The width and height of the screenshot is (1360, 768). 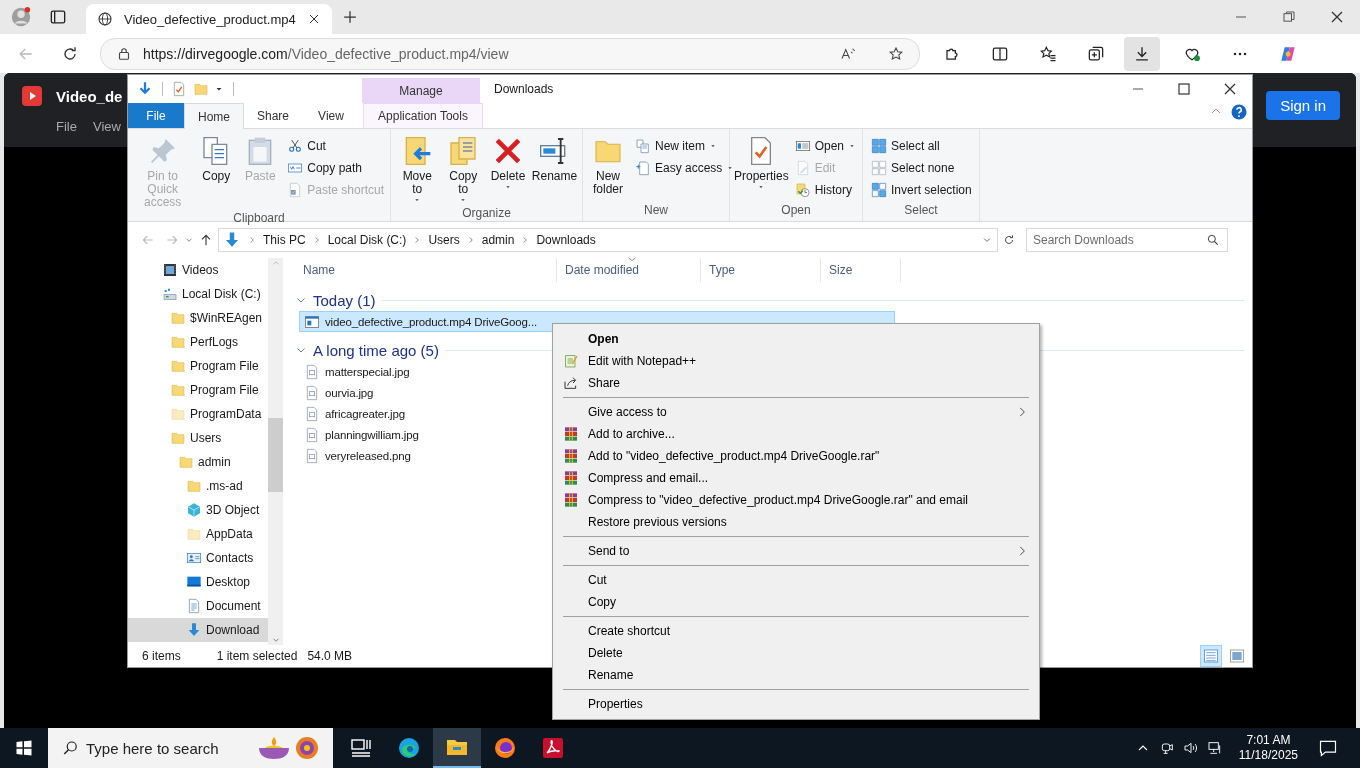 What do you see at coordinates (259, 218) in the screenshot?
I see `group-label: Clipboard` at bounding box center [259, 218].